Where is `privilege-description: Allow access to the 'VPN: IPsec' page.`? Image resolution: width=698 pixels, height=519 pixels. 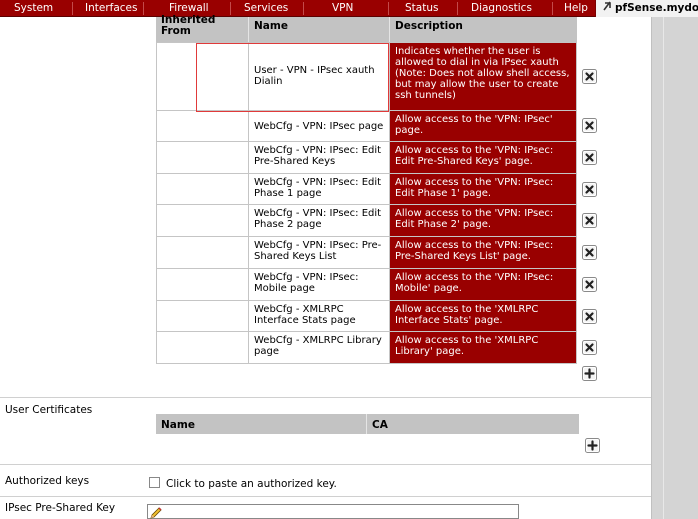
privilege-description: Allow access to the 'VPN: IPsec' page. is located at coordinates (483, 126).